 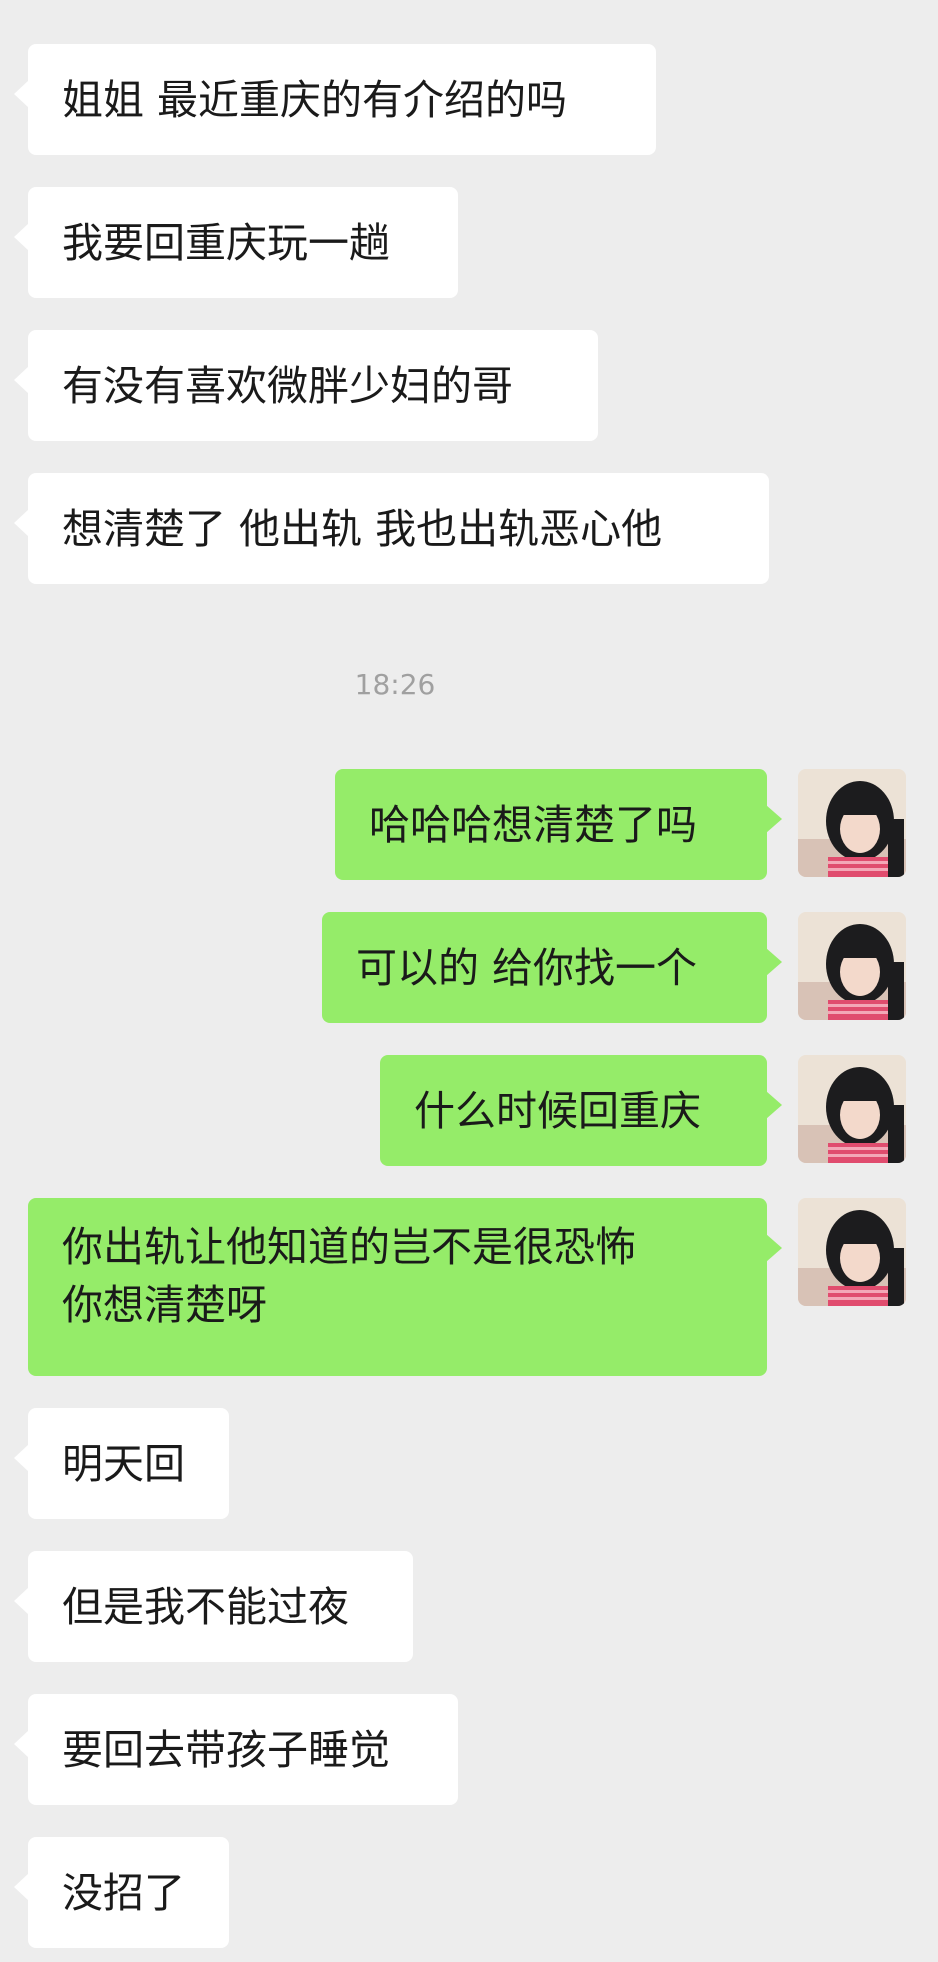 I want to click on outgoing-message-bubble: 可以的 给你找一个, so click(x=552, y=967).